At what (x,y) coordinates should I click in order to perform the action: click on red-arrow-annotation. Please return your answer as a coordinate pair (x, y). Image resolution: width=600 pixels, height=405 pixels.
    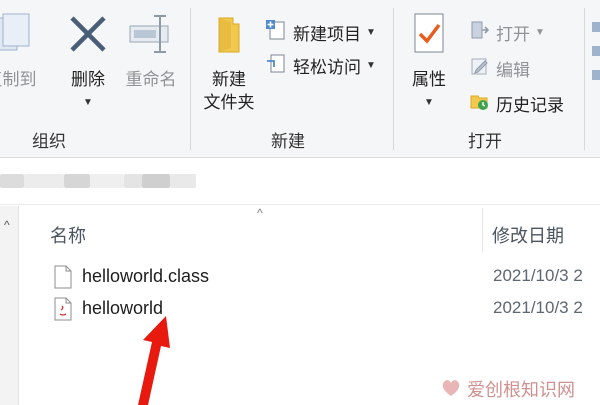
    Looking at the image, I should click on (154, 360).